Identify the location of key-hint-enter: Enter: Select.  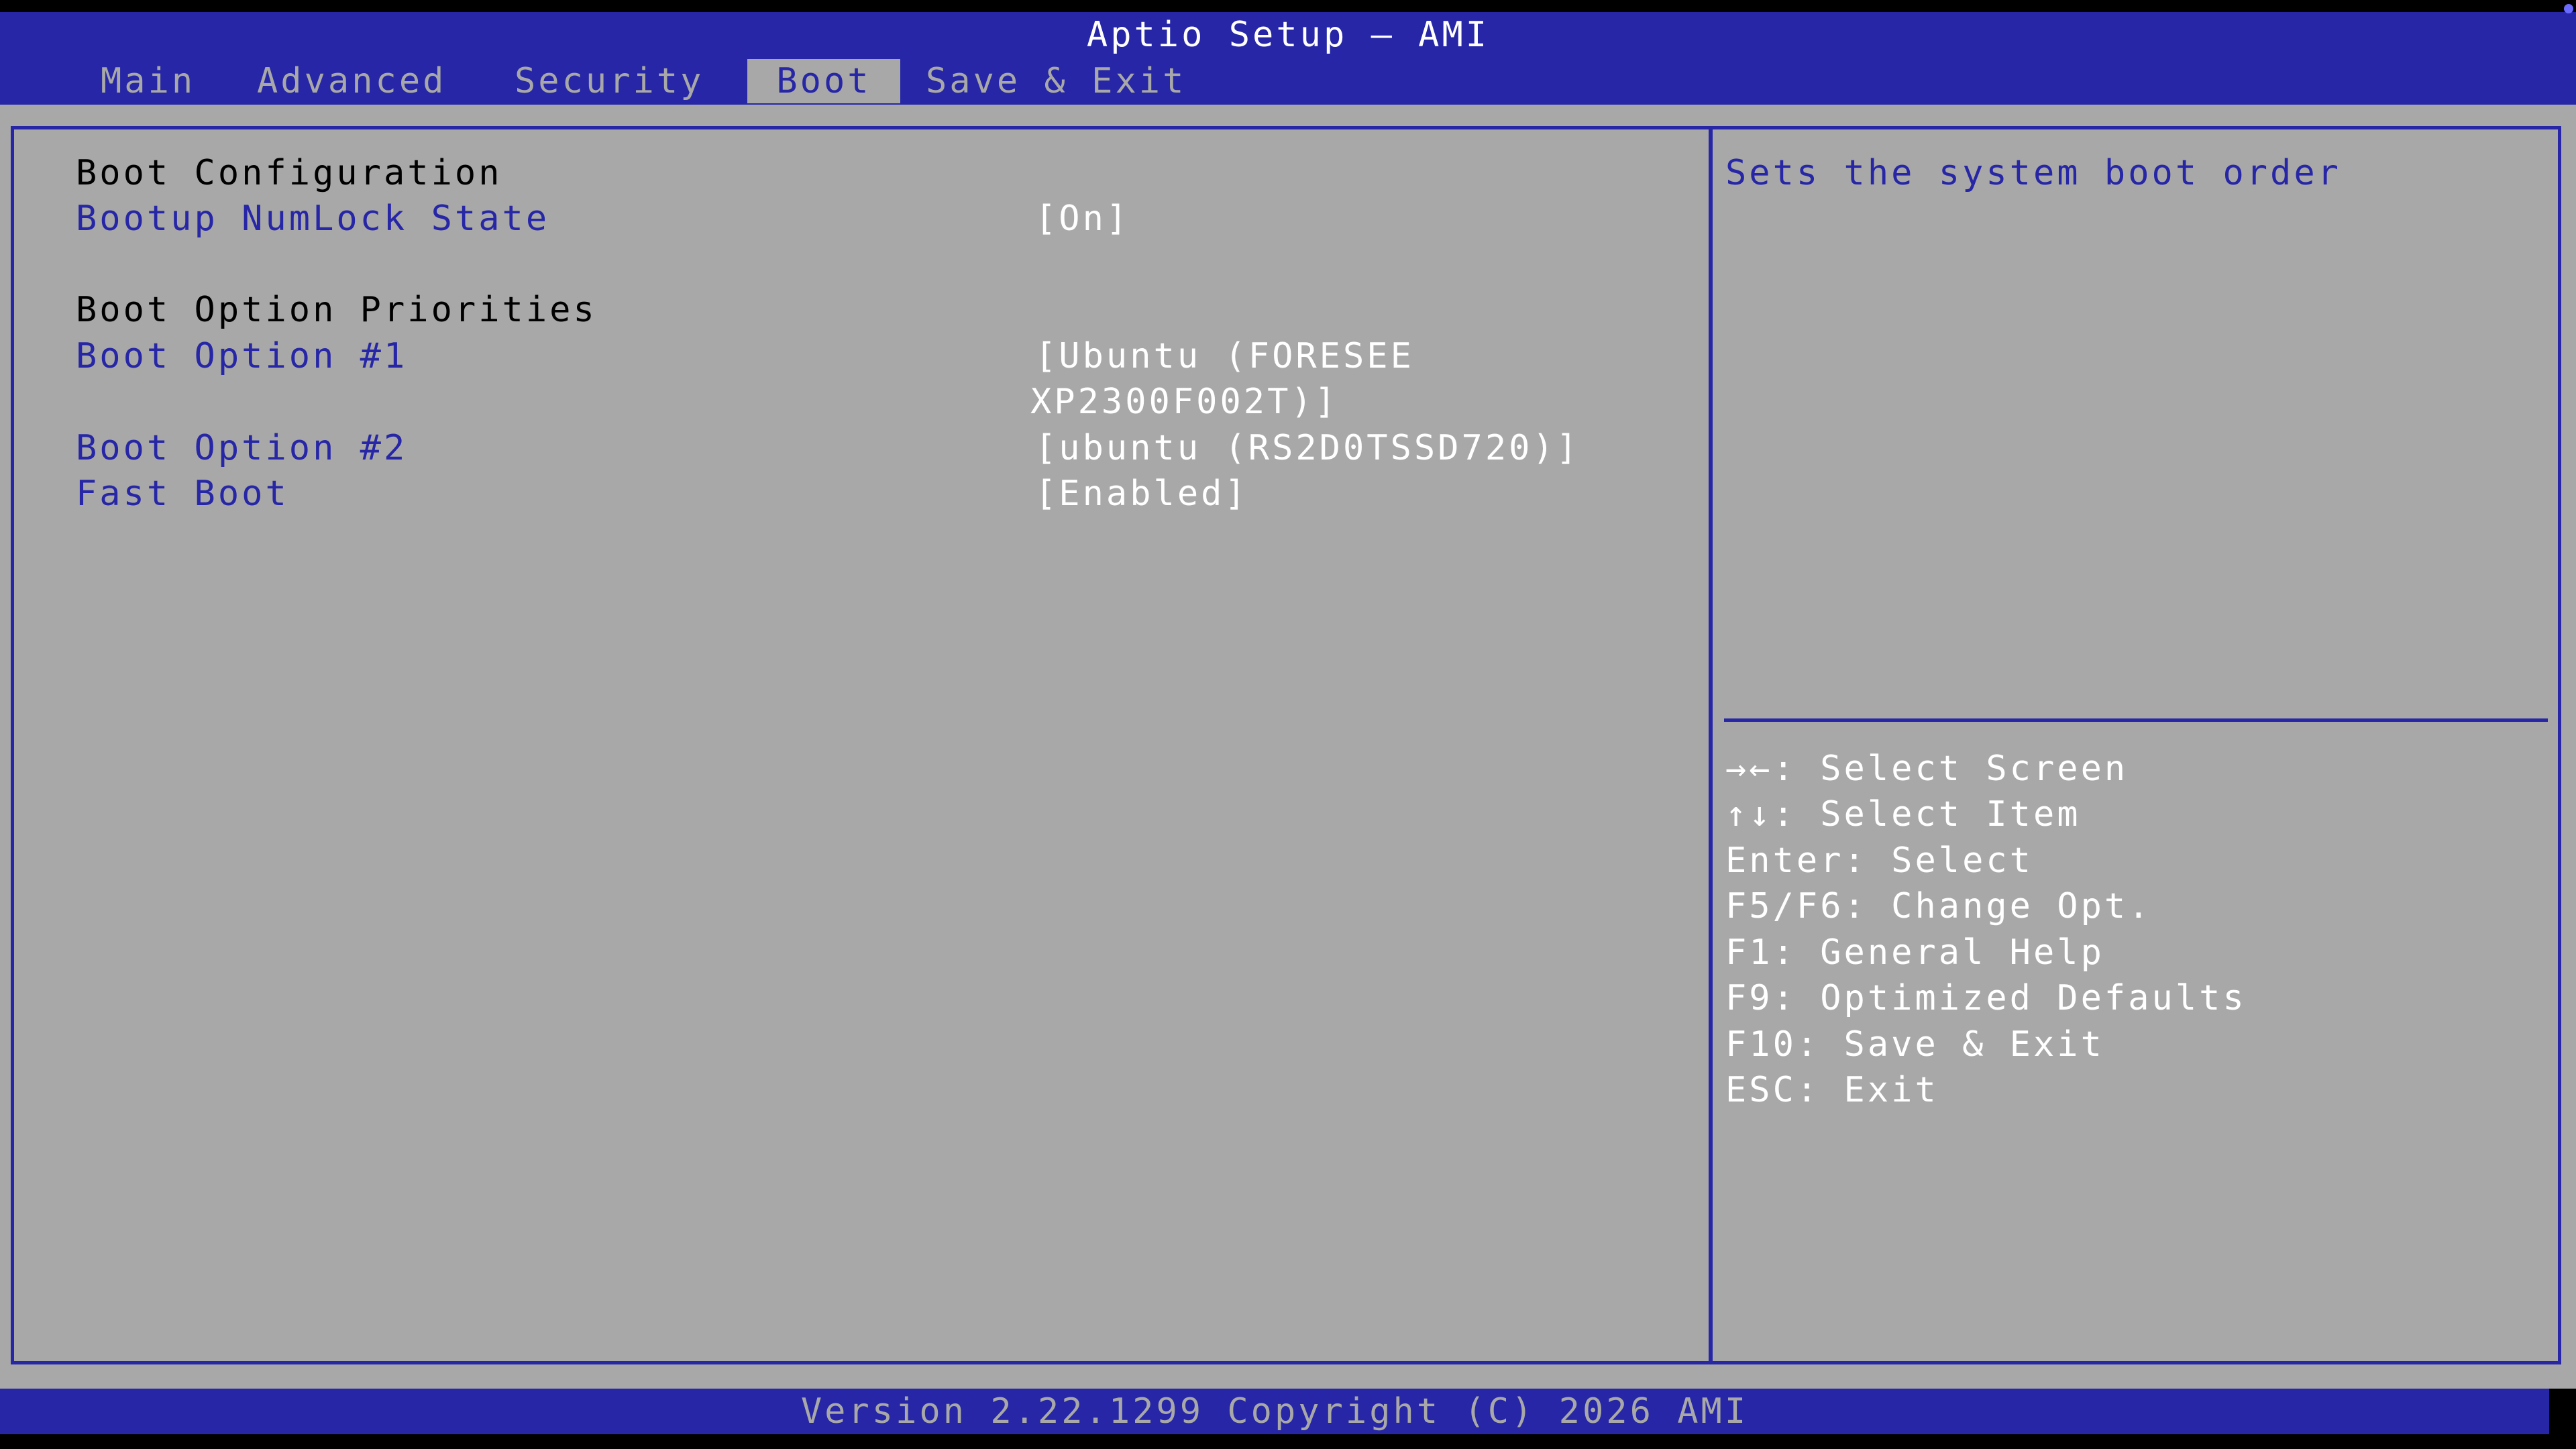
(1879, 861).